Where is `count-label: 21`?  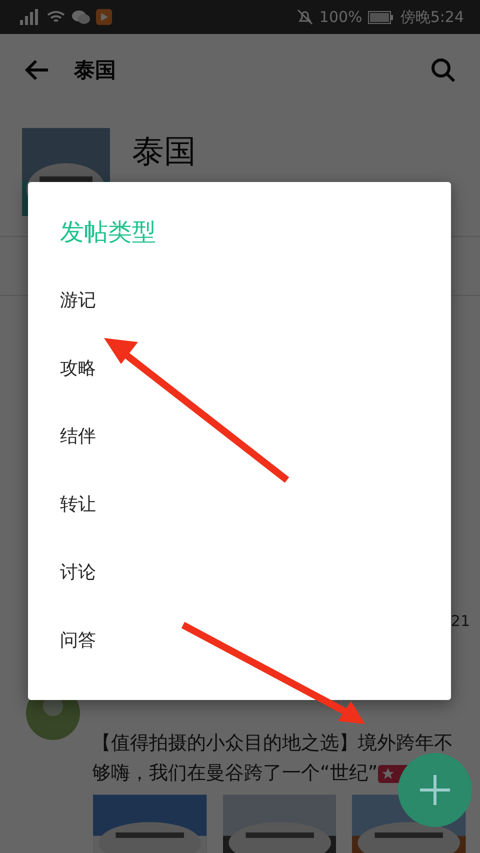 count-label: 21 is located at coordinates (460, 621).